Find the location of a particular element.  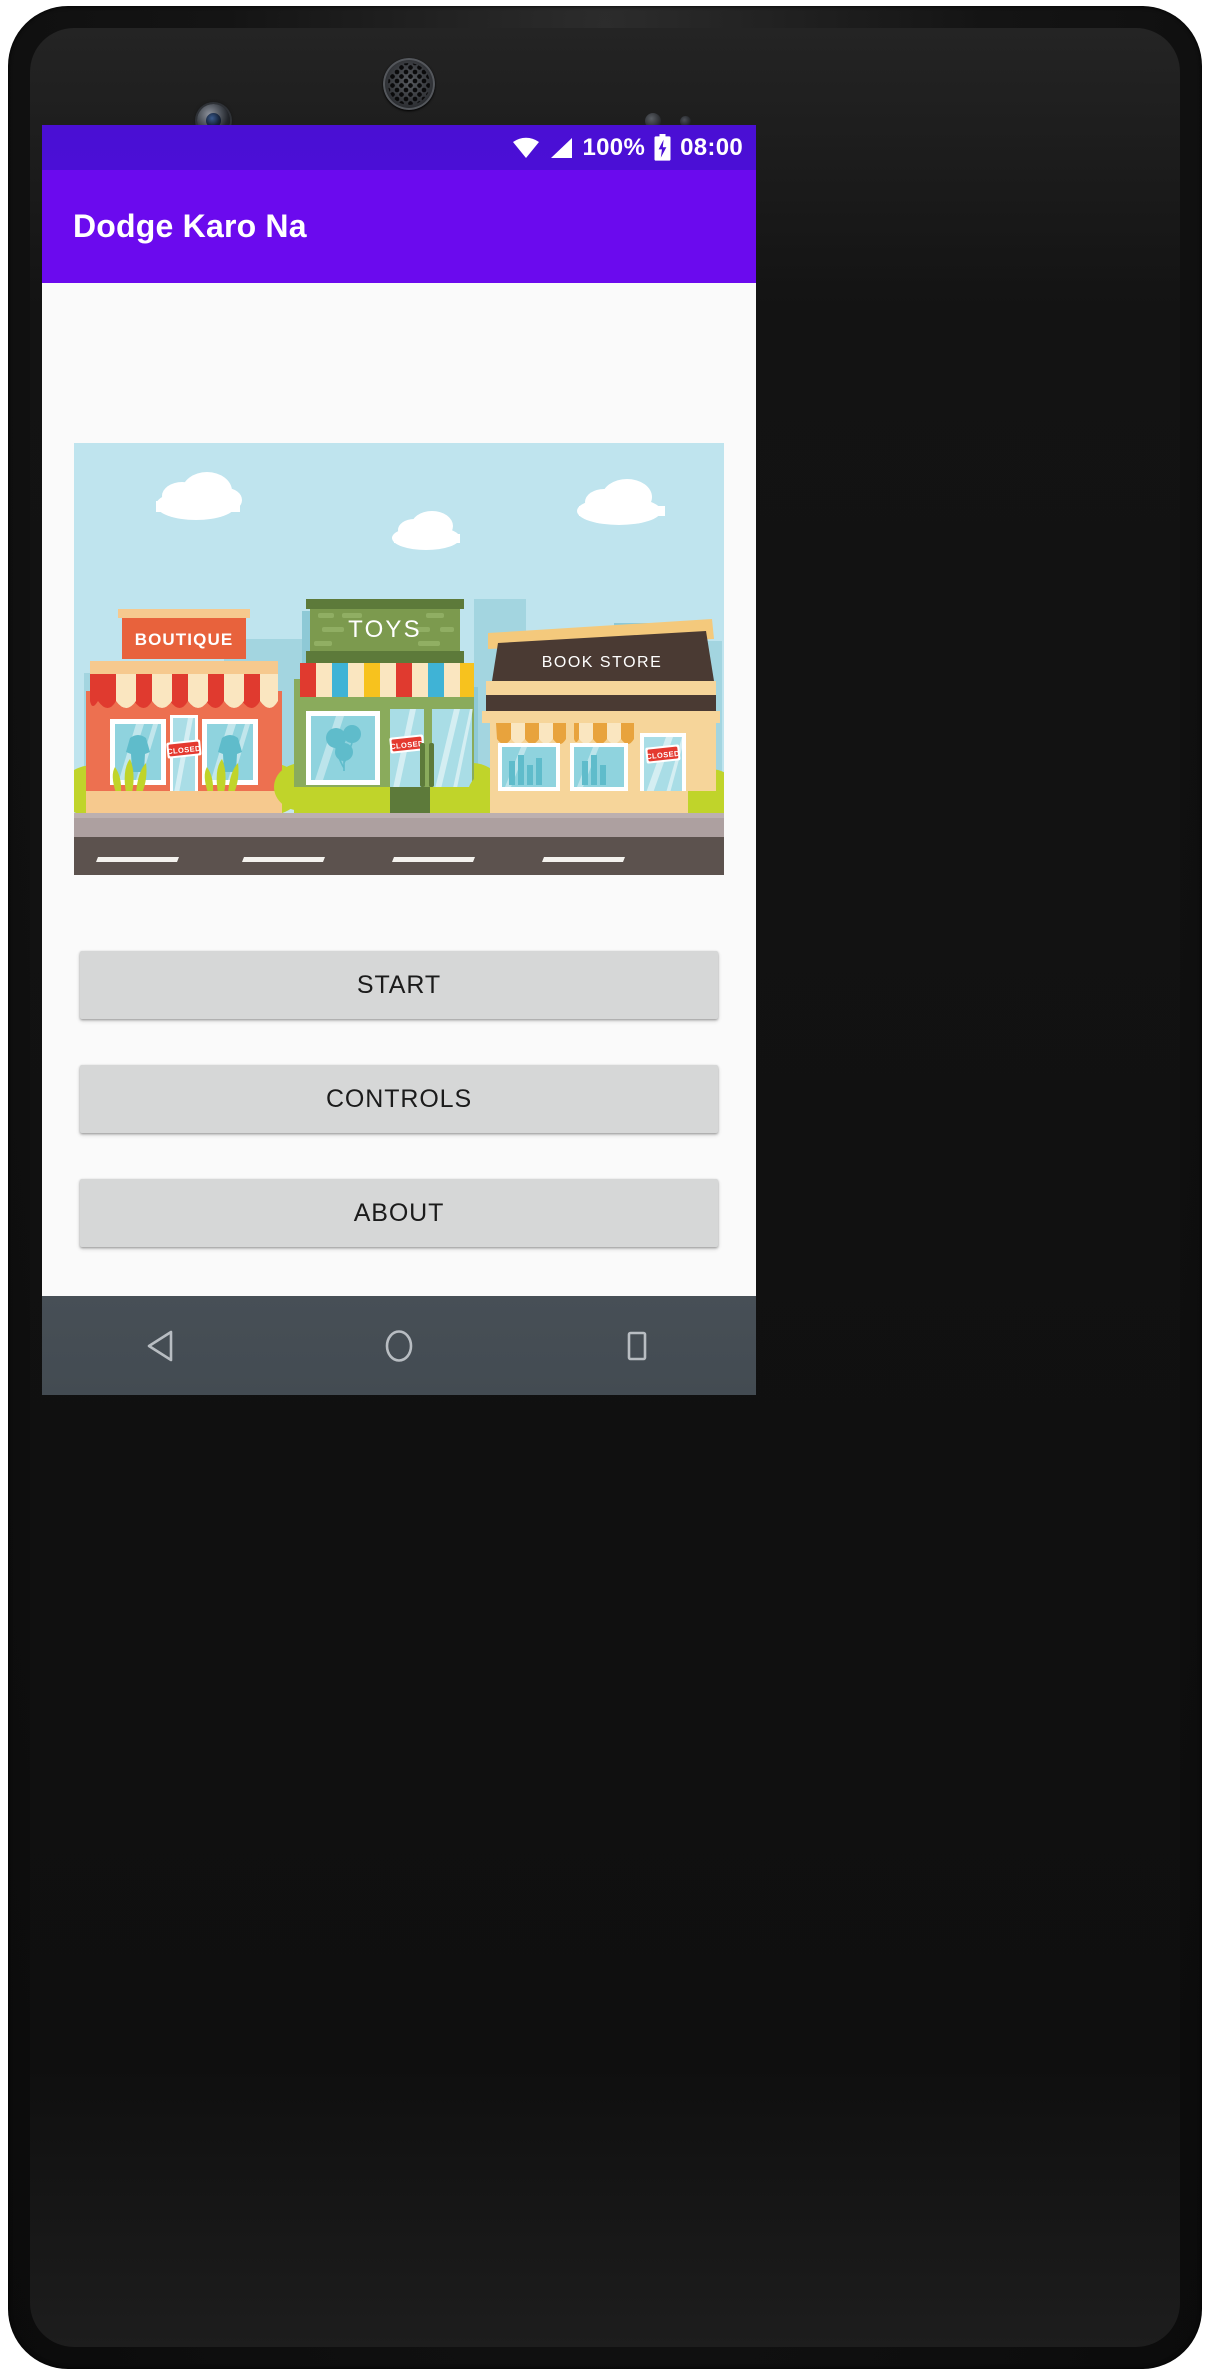

controls-button: CONTROLS is located at coordinates (399, 1099).